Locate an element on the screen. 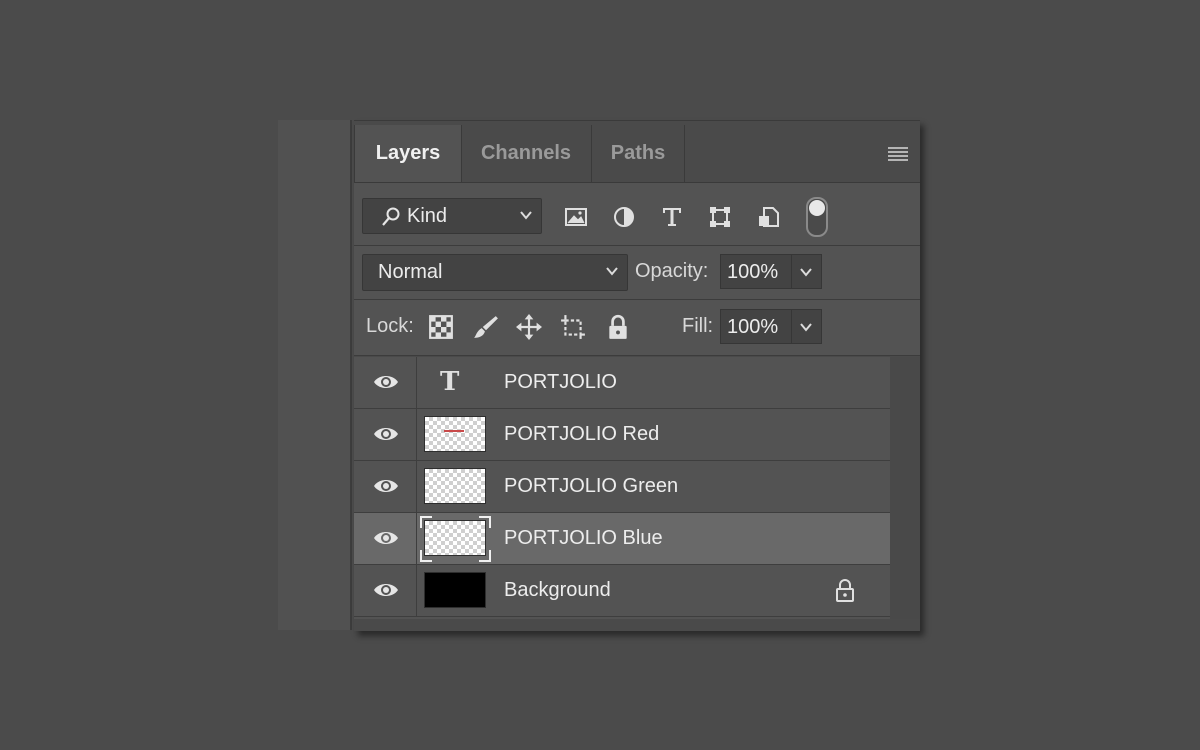  filter-kind-label: Kind is located at coordinates (427, 216).